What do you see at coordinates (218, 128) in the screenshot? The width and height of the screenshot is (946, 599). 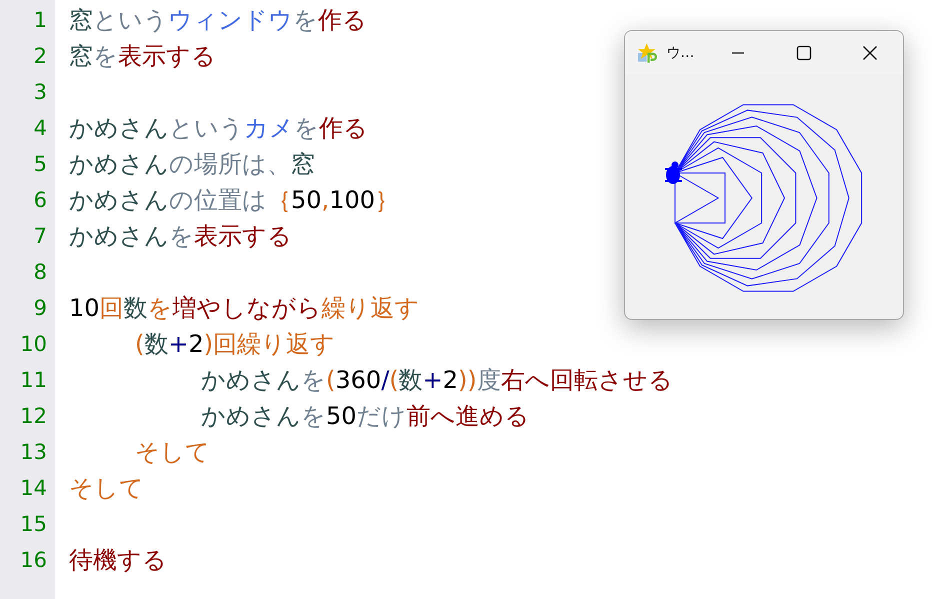 I see `code-line: かめさん という カメ を作る` at bounding box center [218, 128].